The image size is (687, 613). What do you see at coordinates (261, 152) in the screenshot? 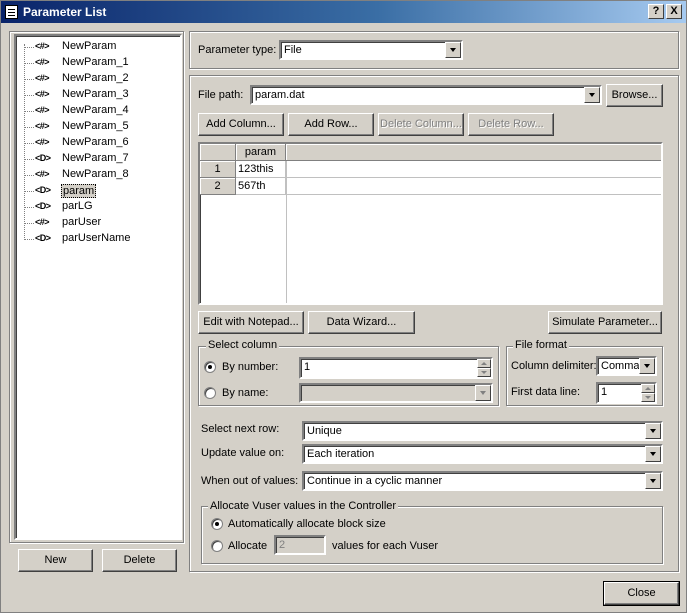
I see `grid-column-header: param` at bounding box center [261, 152].